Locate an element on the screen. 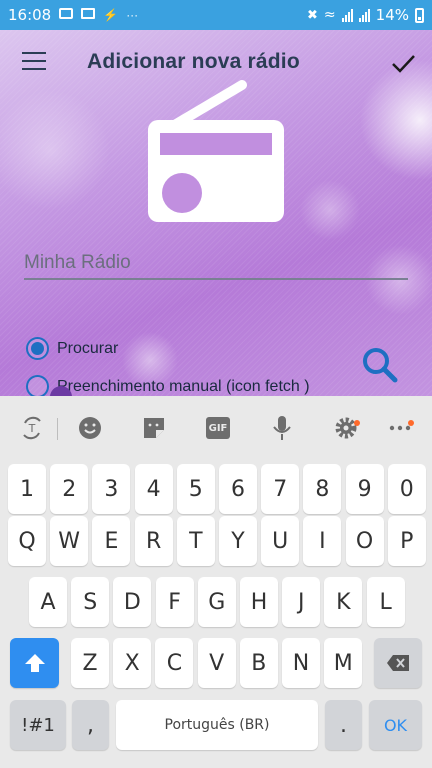 The height and width of the screenshot is (768, 432). option-search: Procurar is located at coordinates (72, 348).